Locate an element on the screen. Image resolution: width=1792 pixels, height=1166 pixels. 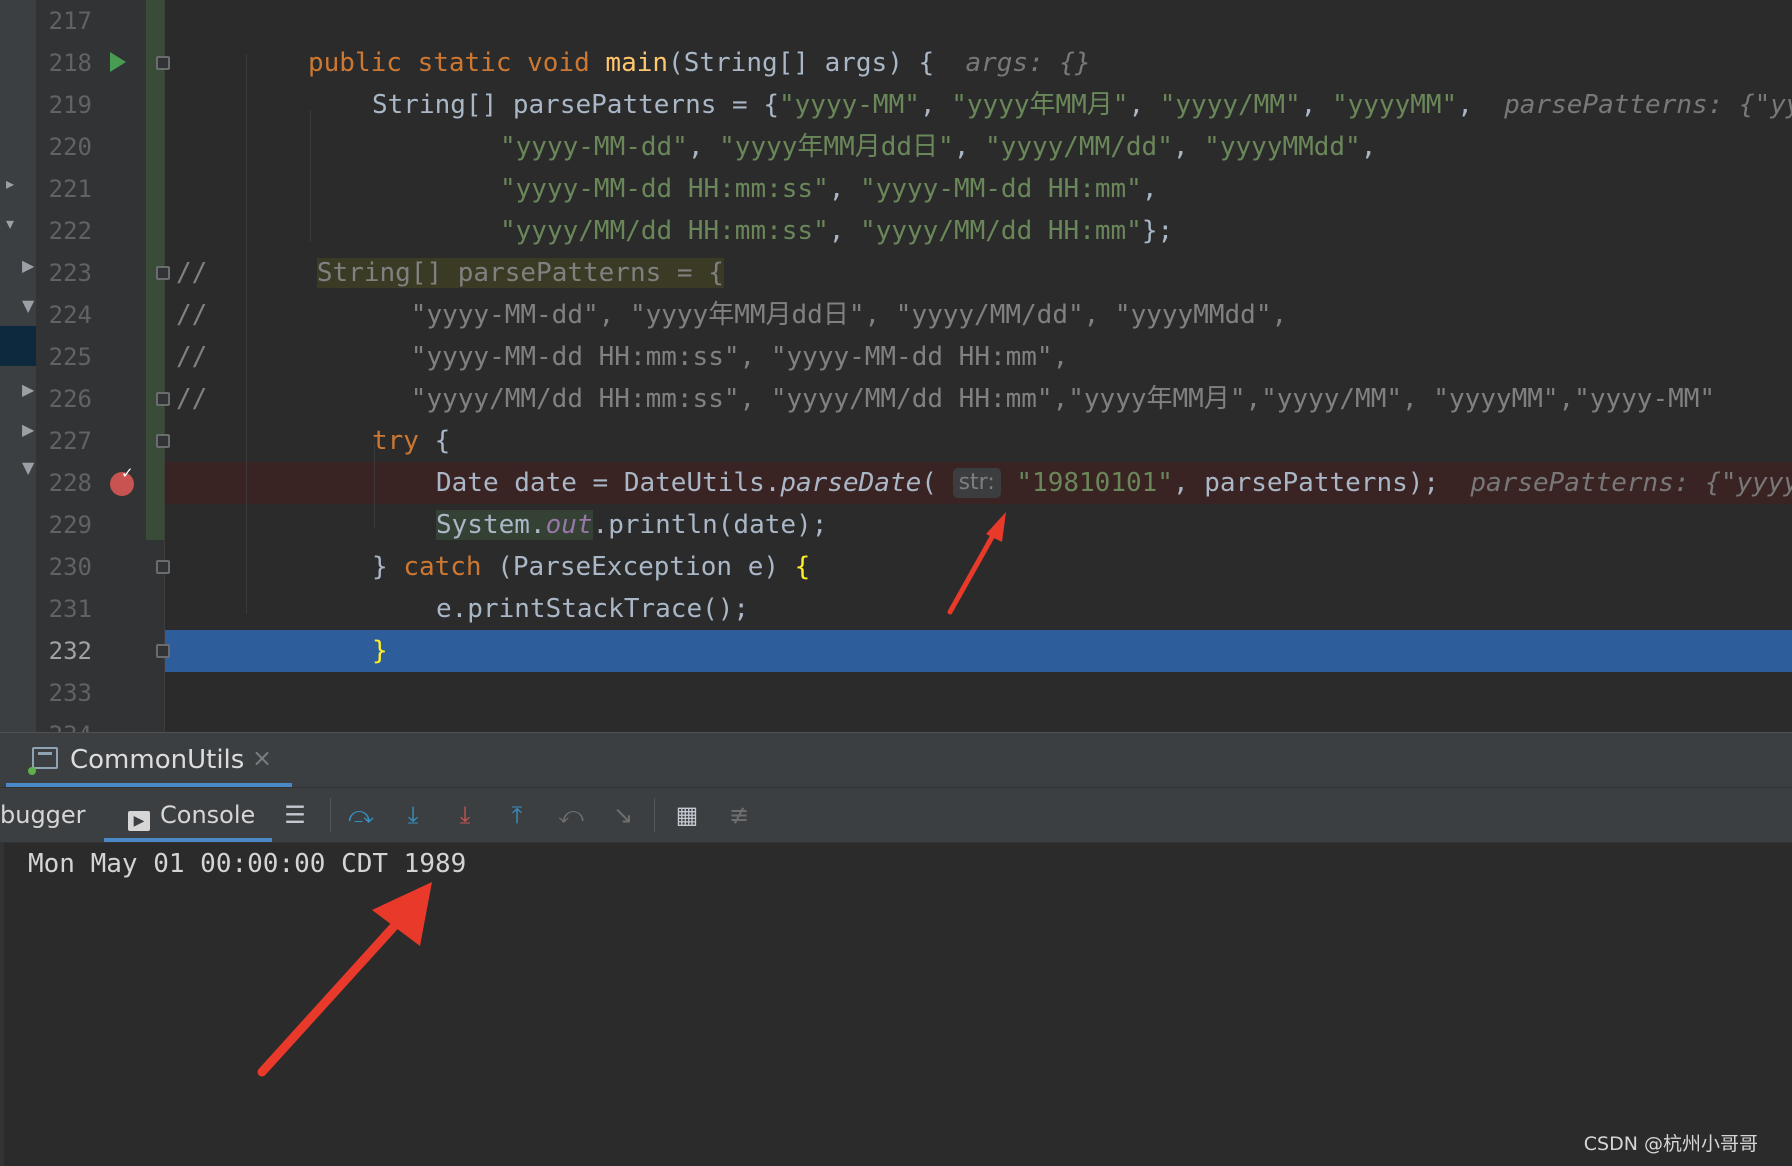
line-number: 222 is located at coordinates (70, 231).